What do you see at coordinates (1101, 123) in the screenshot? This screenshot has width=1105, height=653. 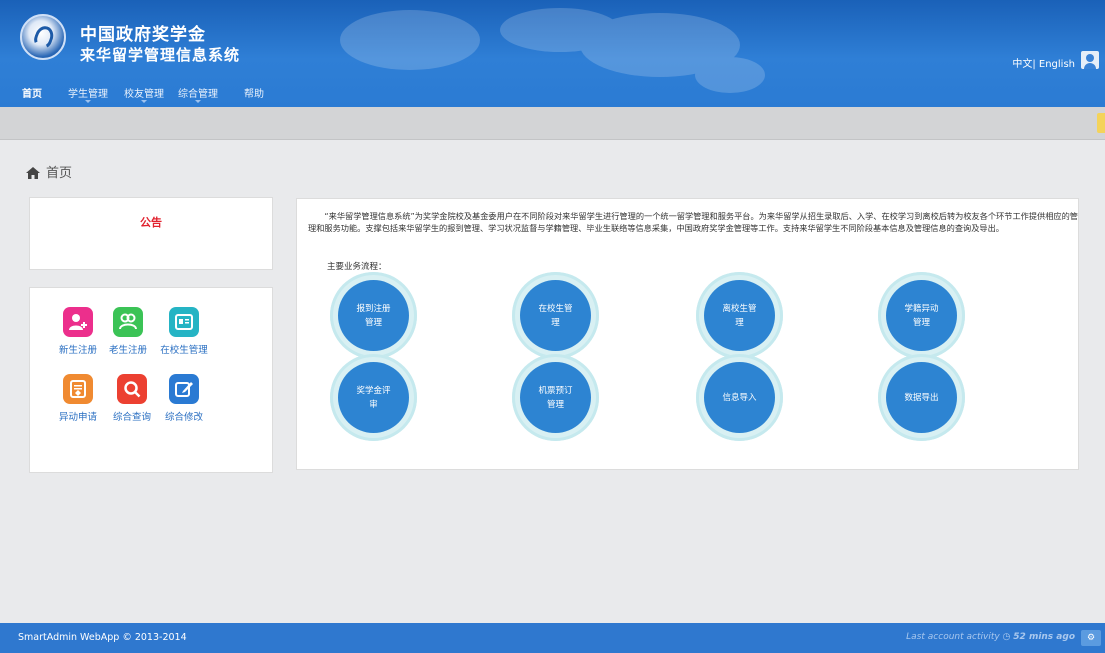 I see `ribbon-toggle-button` at bounding box center [1101, 123].